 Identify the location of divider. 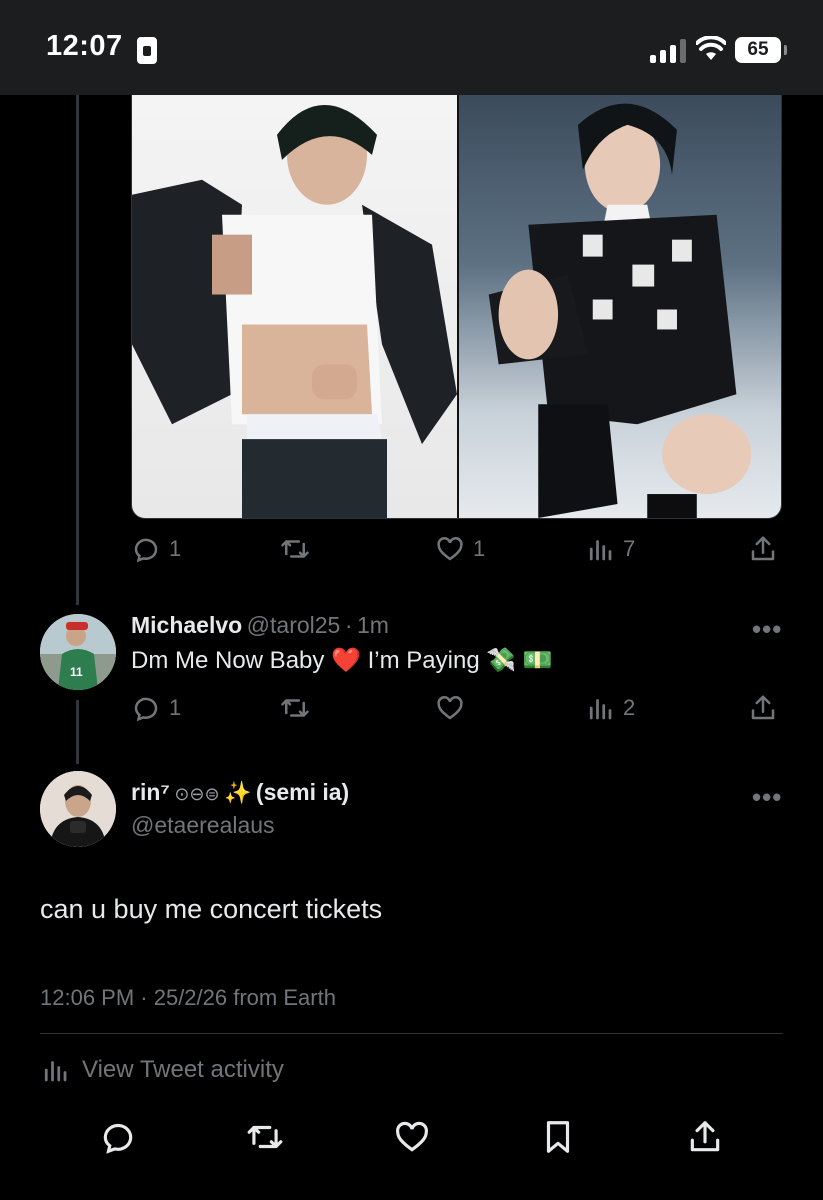
(411, 1033).